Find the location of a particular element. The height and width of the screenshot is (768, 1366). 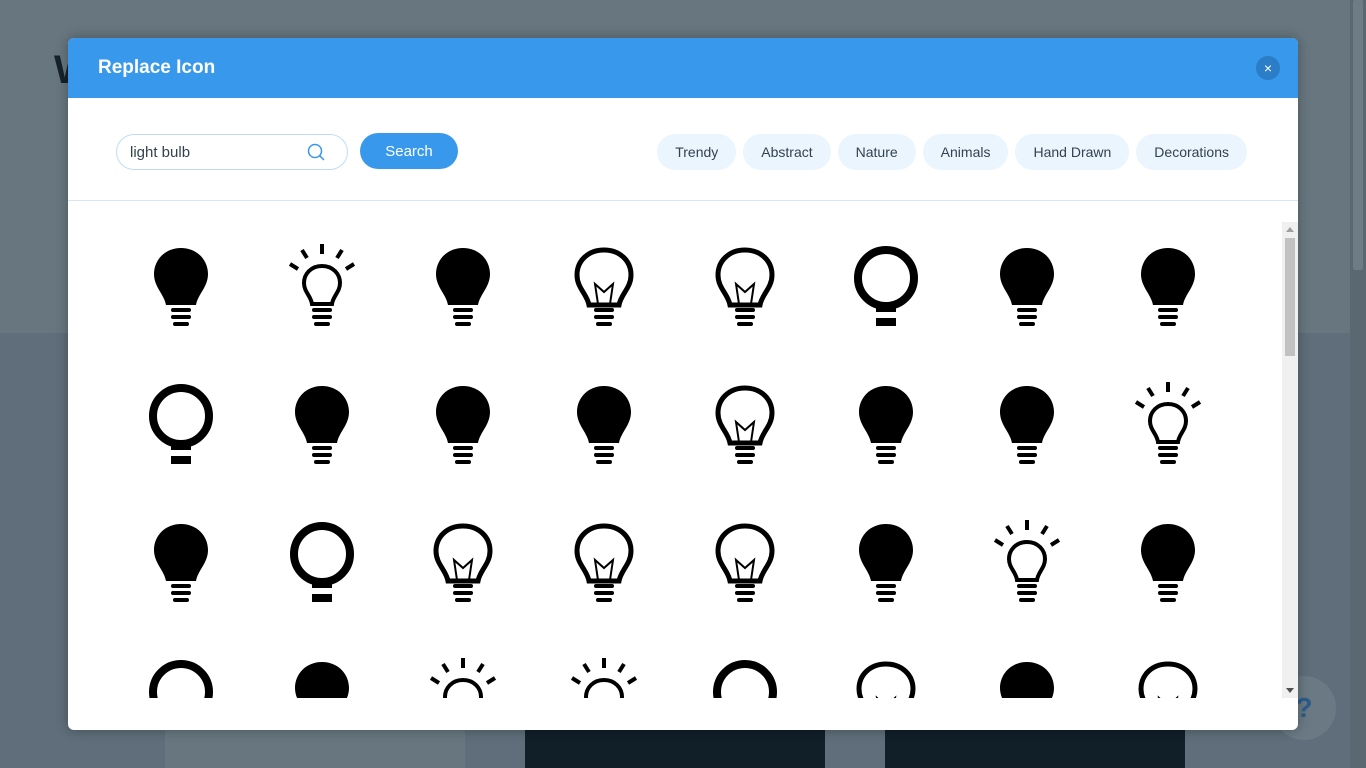

bulb-outline-small-icon is located at coordinates (1168, 679).